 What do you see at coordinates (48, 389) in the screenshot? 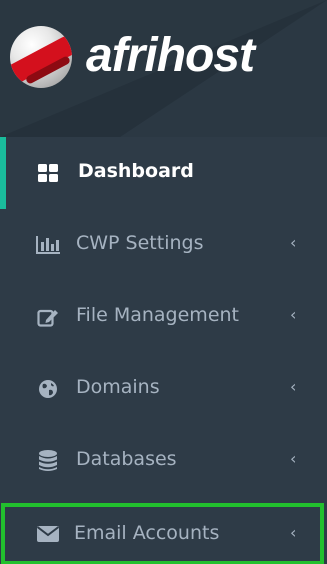
I see `globe-icon` at bounding box center [48, 389].